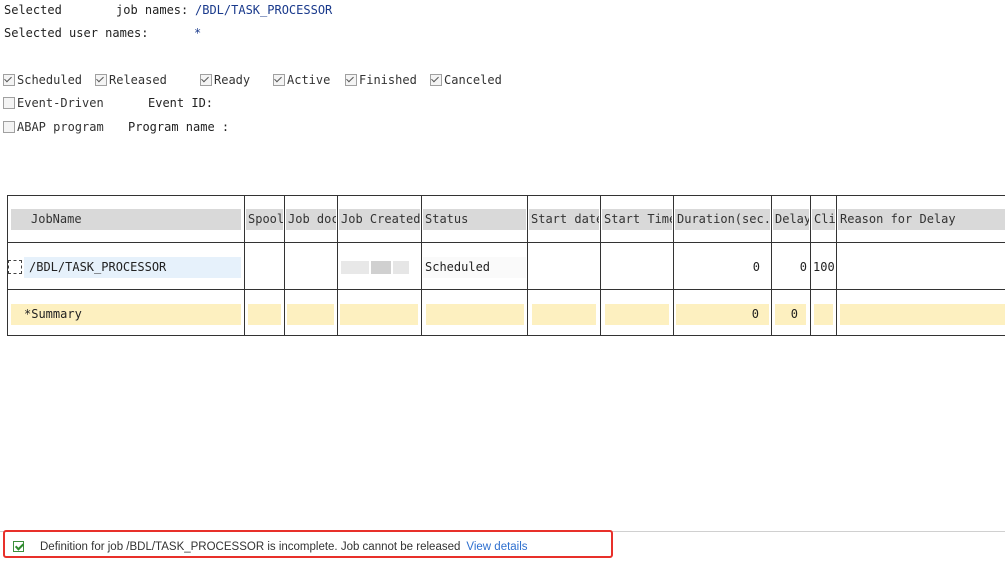  I want to click on summary-label: *Summary, so click(126, 314).